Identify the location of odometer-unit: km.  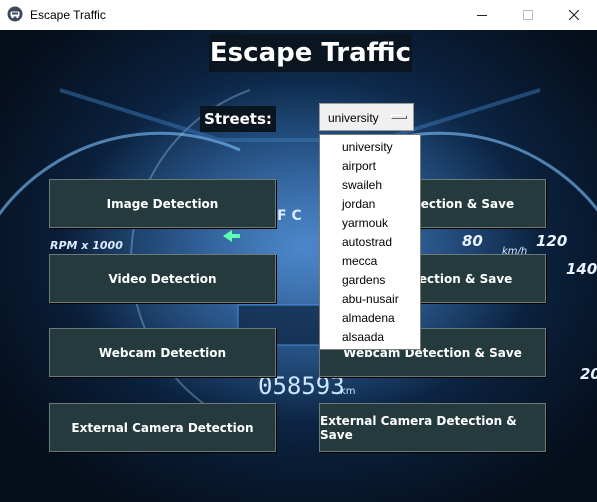
(348, 391).